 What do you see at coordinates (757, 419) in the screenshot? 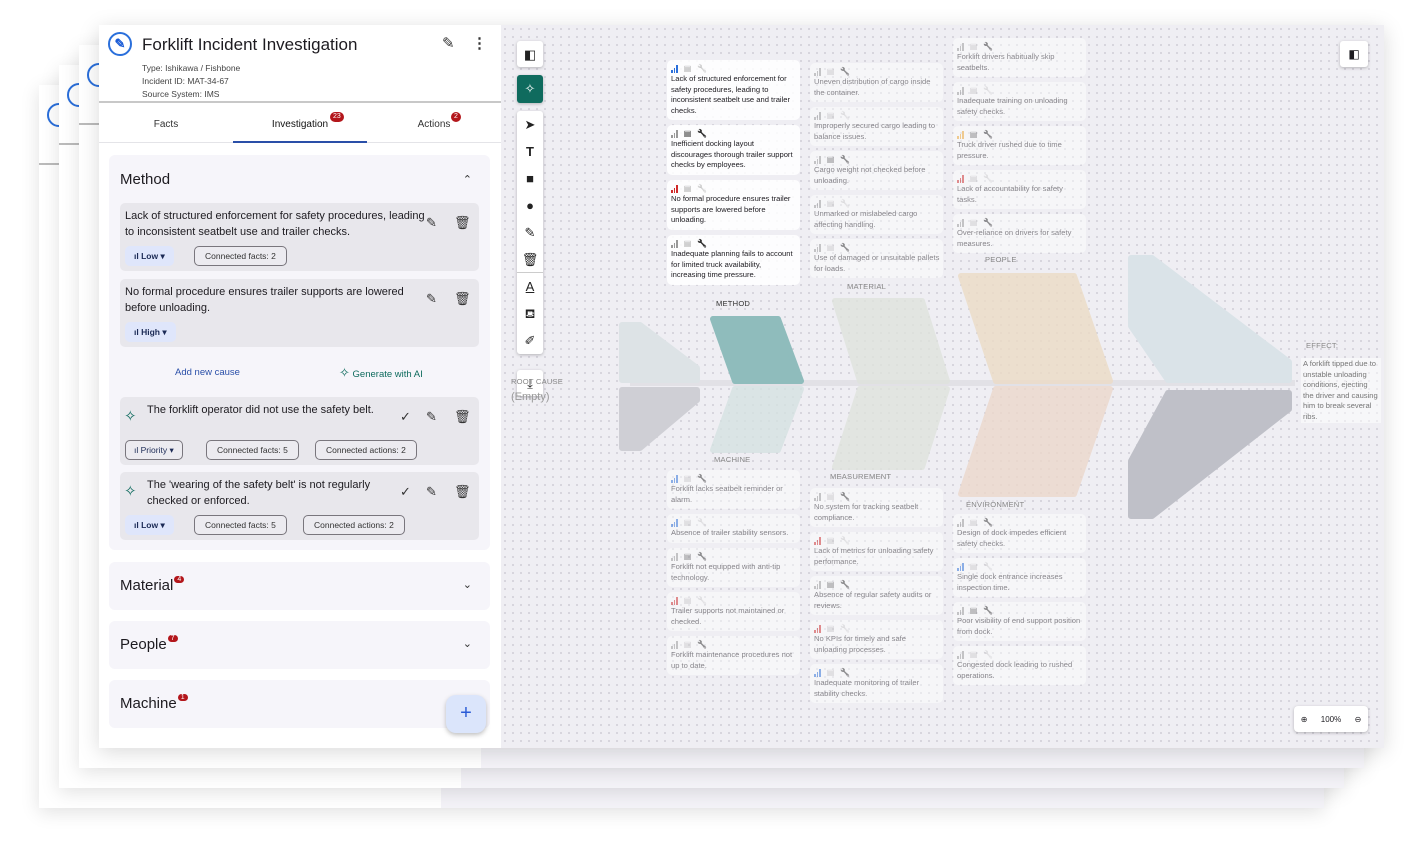
I see `bone-machine` at bounding box center [757, 419].